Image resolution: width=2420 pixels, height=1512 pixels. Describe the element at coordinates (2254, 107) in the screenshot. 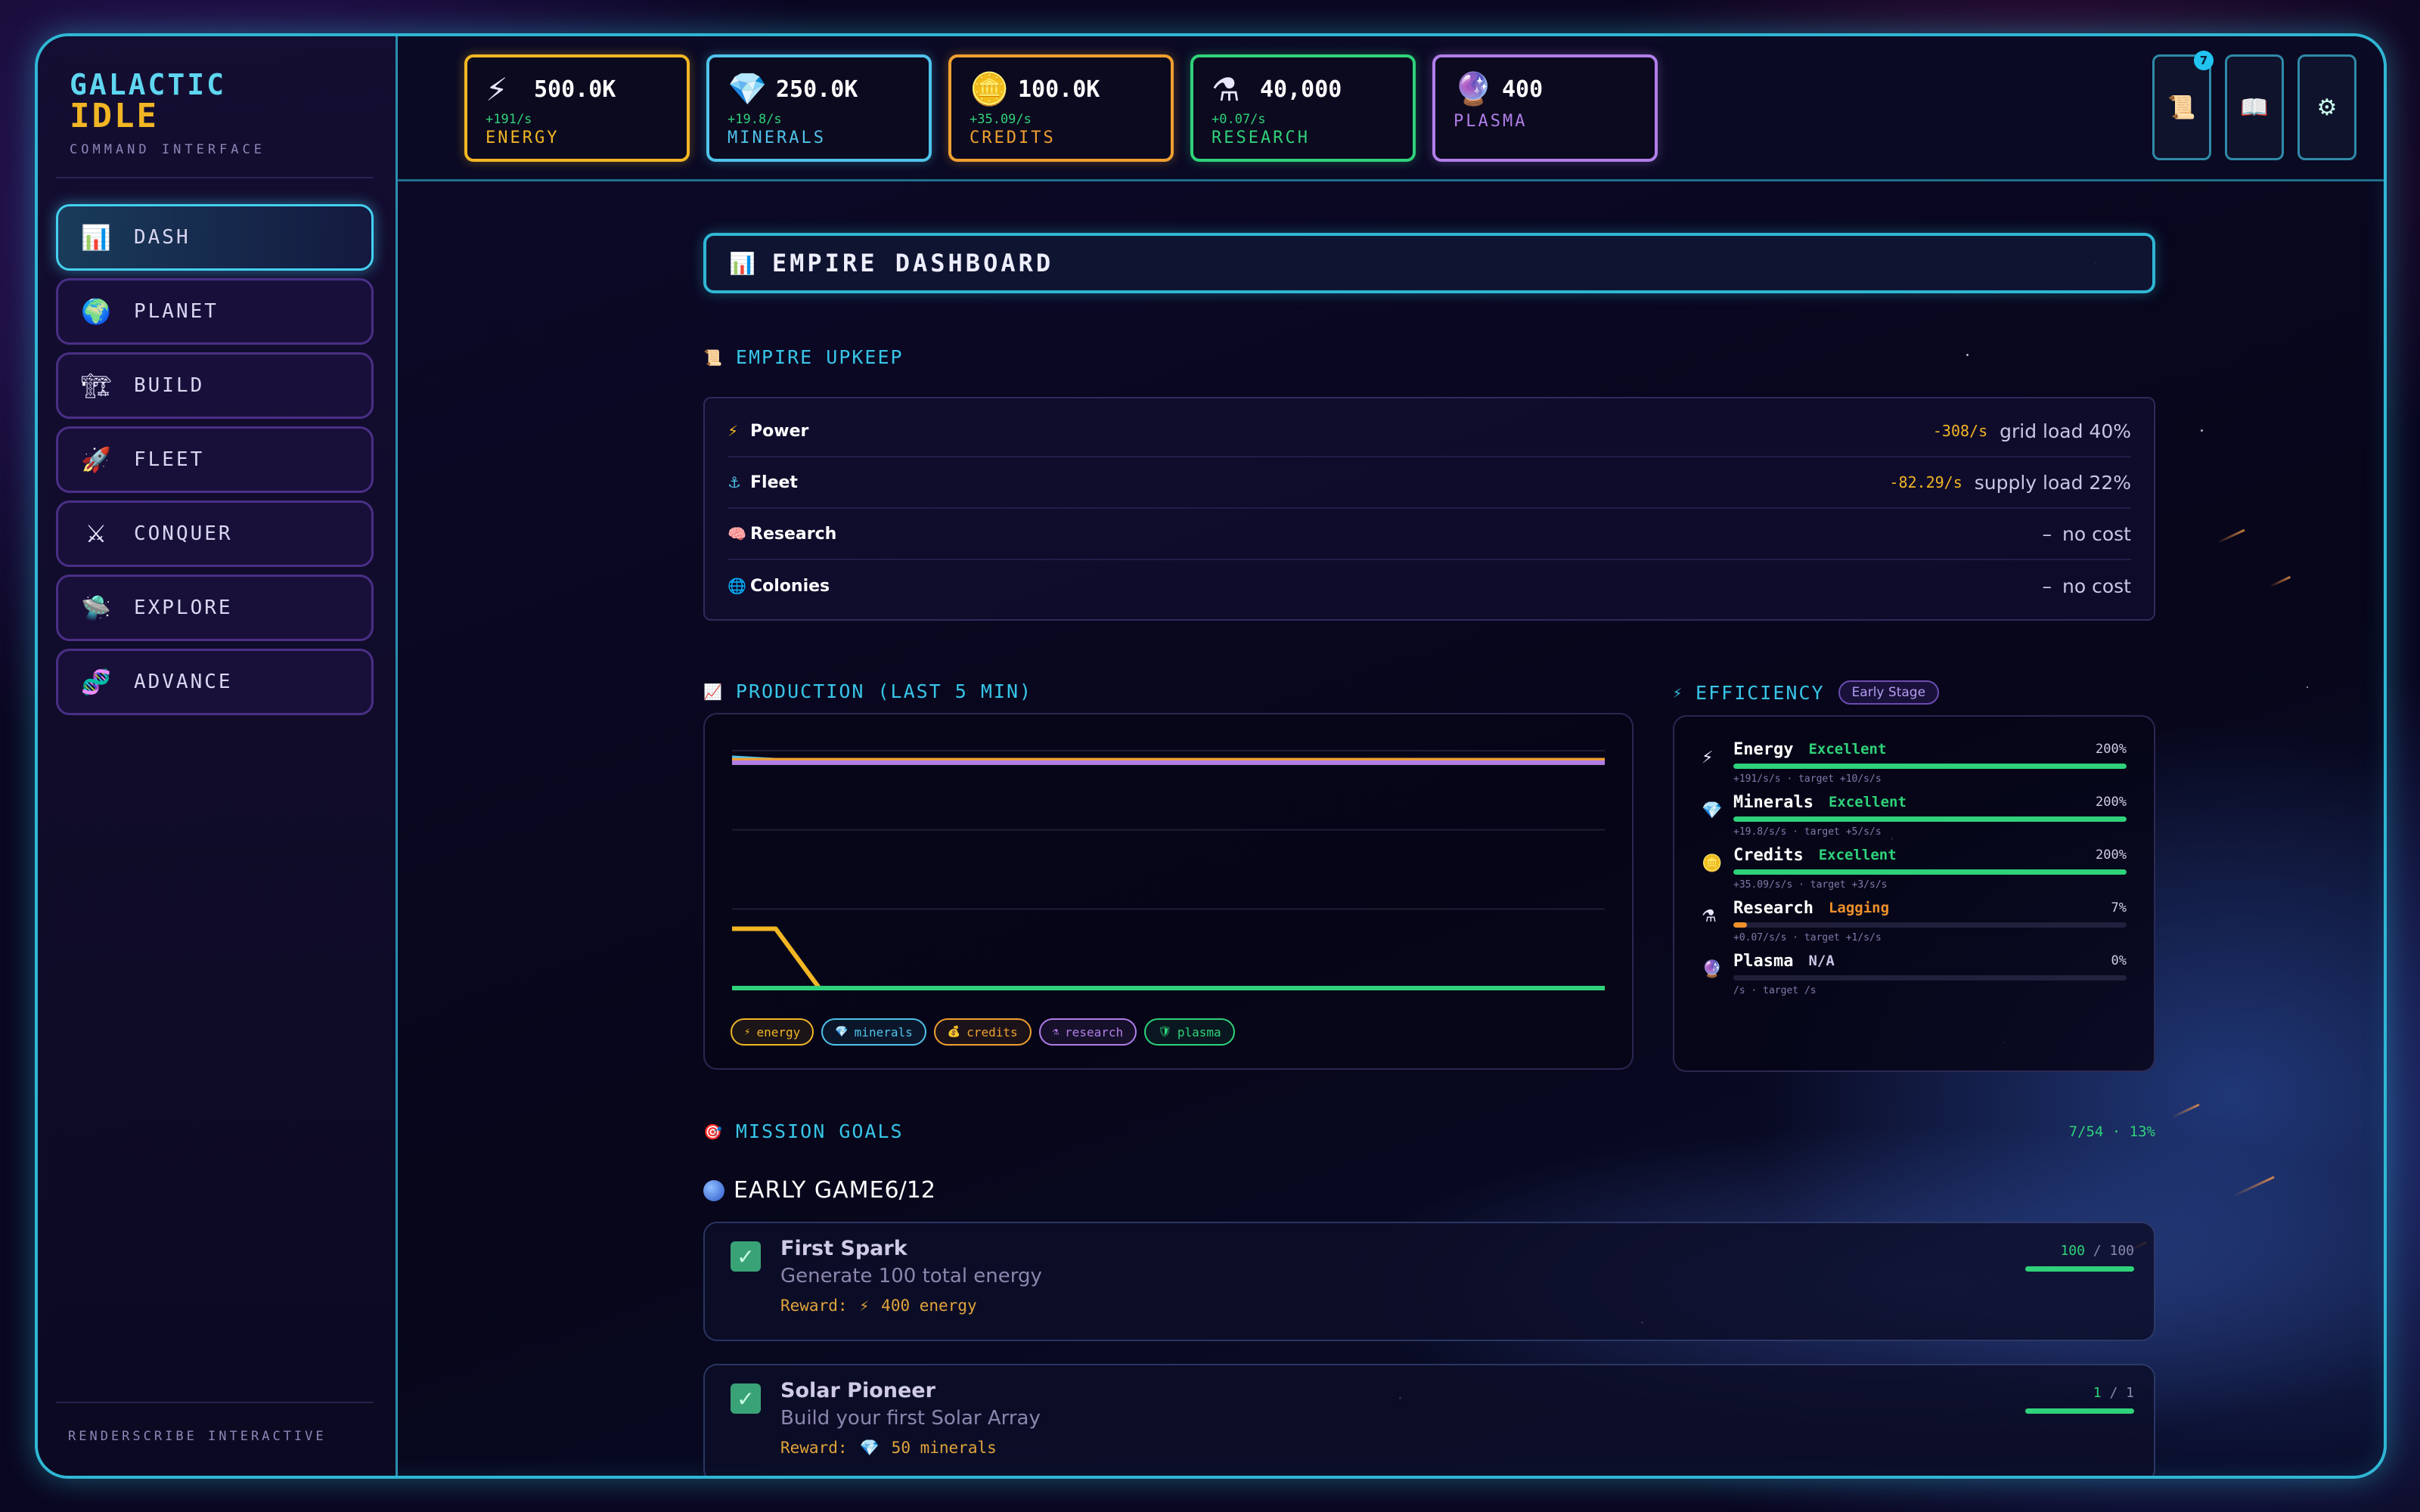

I see `codex-button: 📖` at that location.